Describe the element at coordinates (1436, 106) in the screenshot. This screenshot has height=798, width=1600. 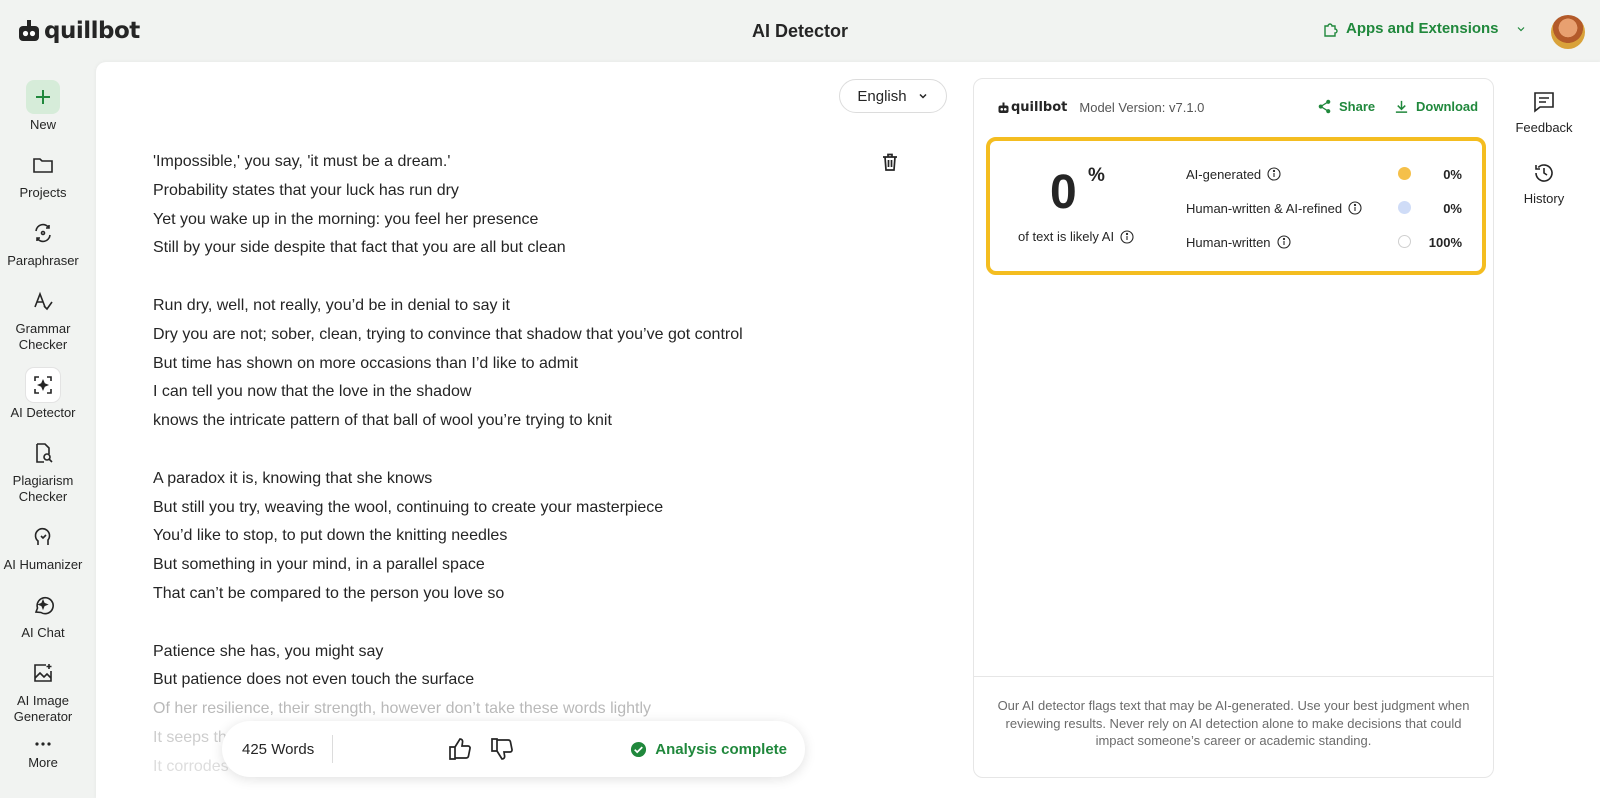
I see `download-button: Download` at that location.